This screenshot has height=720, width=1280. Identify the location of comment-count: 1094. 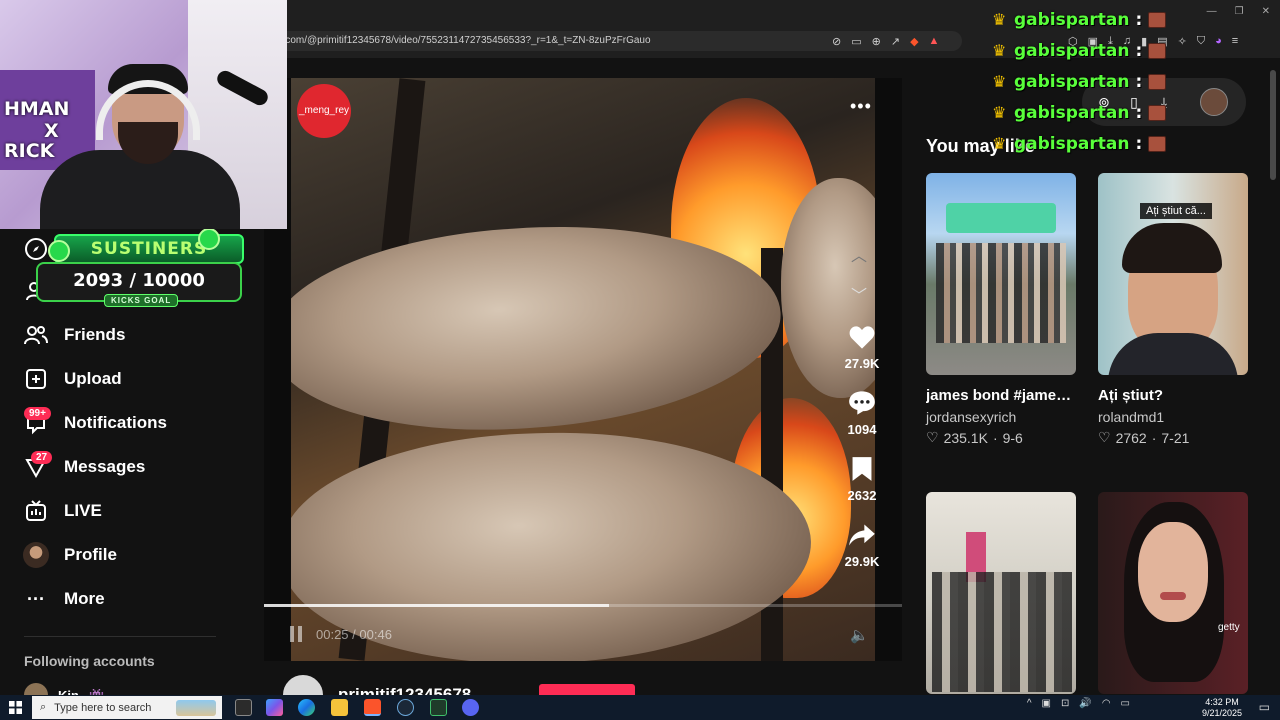
(862, 429).